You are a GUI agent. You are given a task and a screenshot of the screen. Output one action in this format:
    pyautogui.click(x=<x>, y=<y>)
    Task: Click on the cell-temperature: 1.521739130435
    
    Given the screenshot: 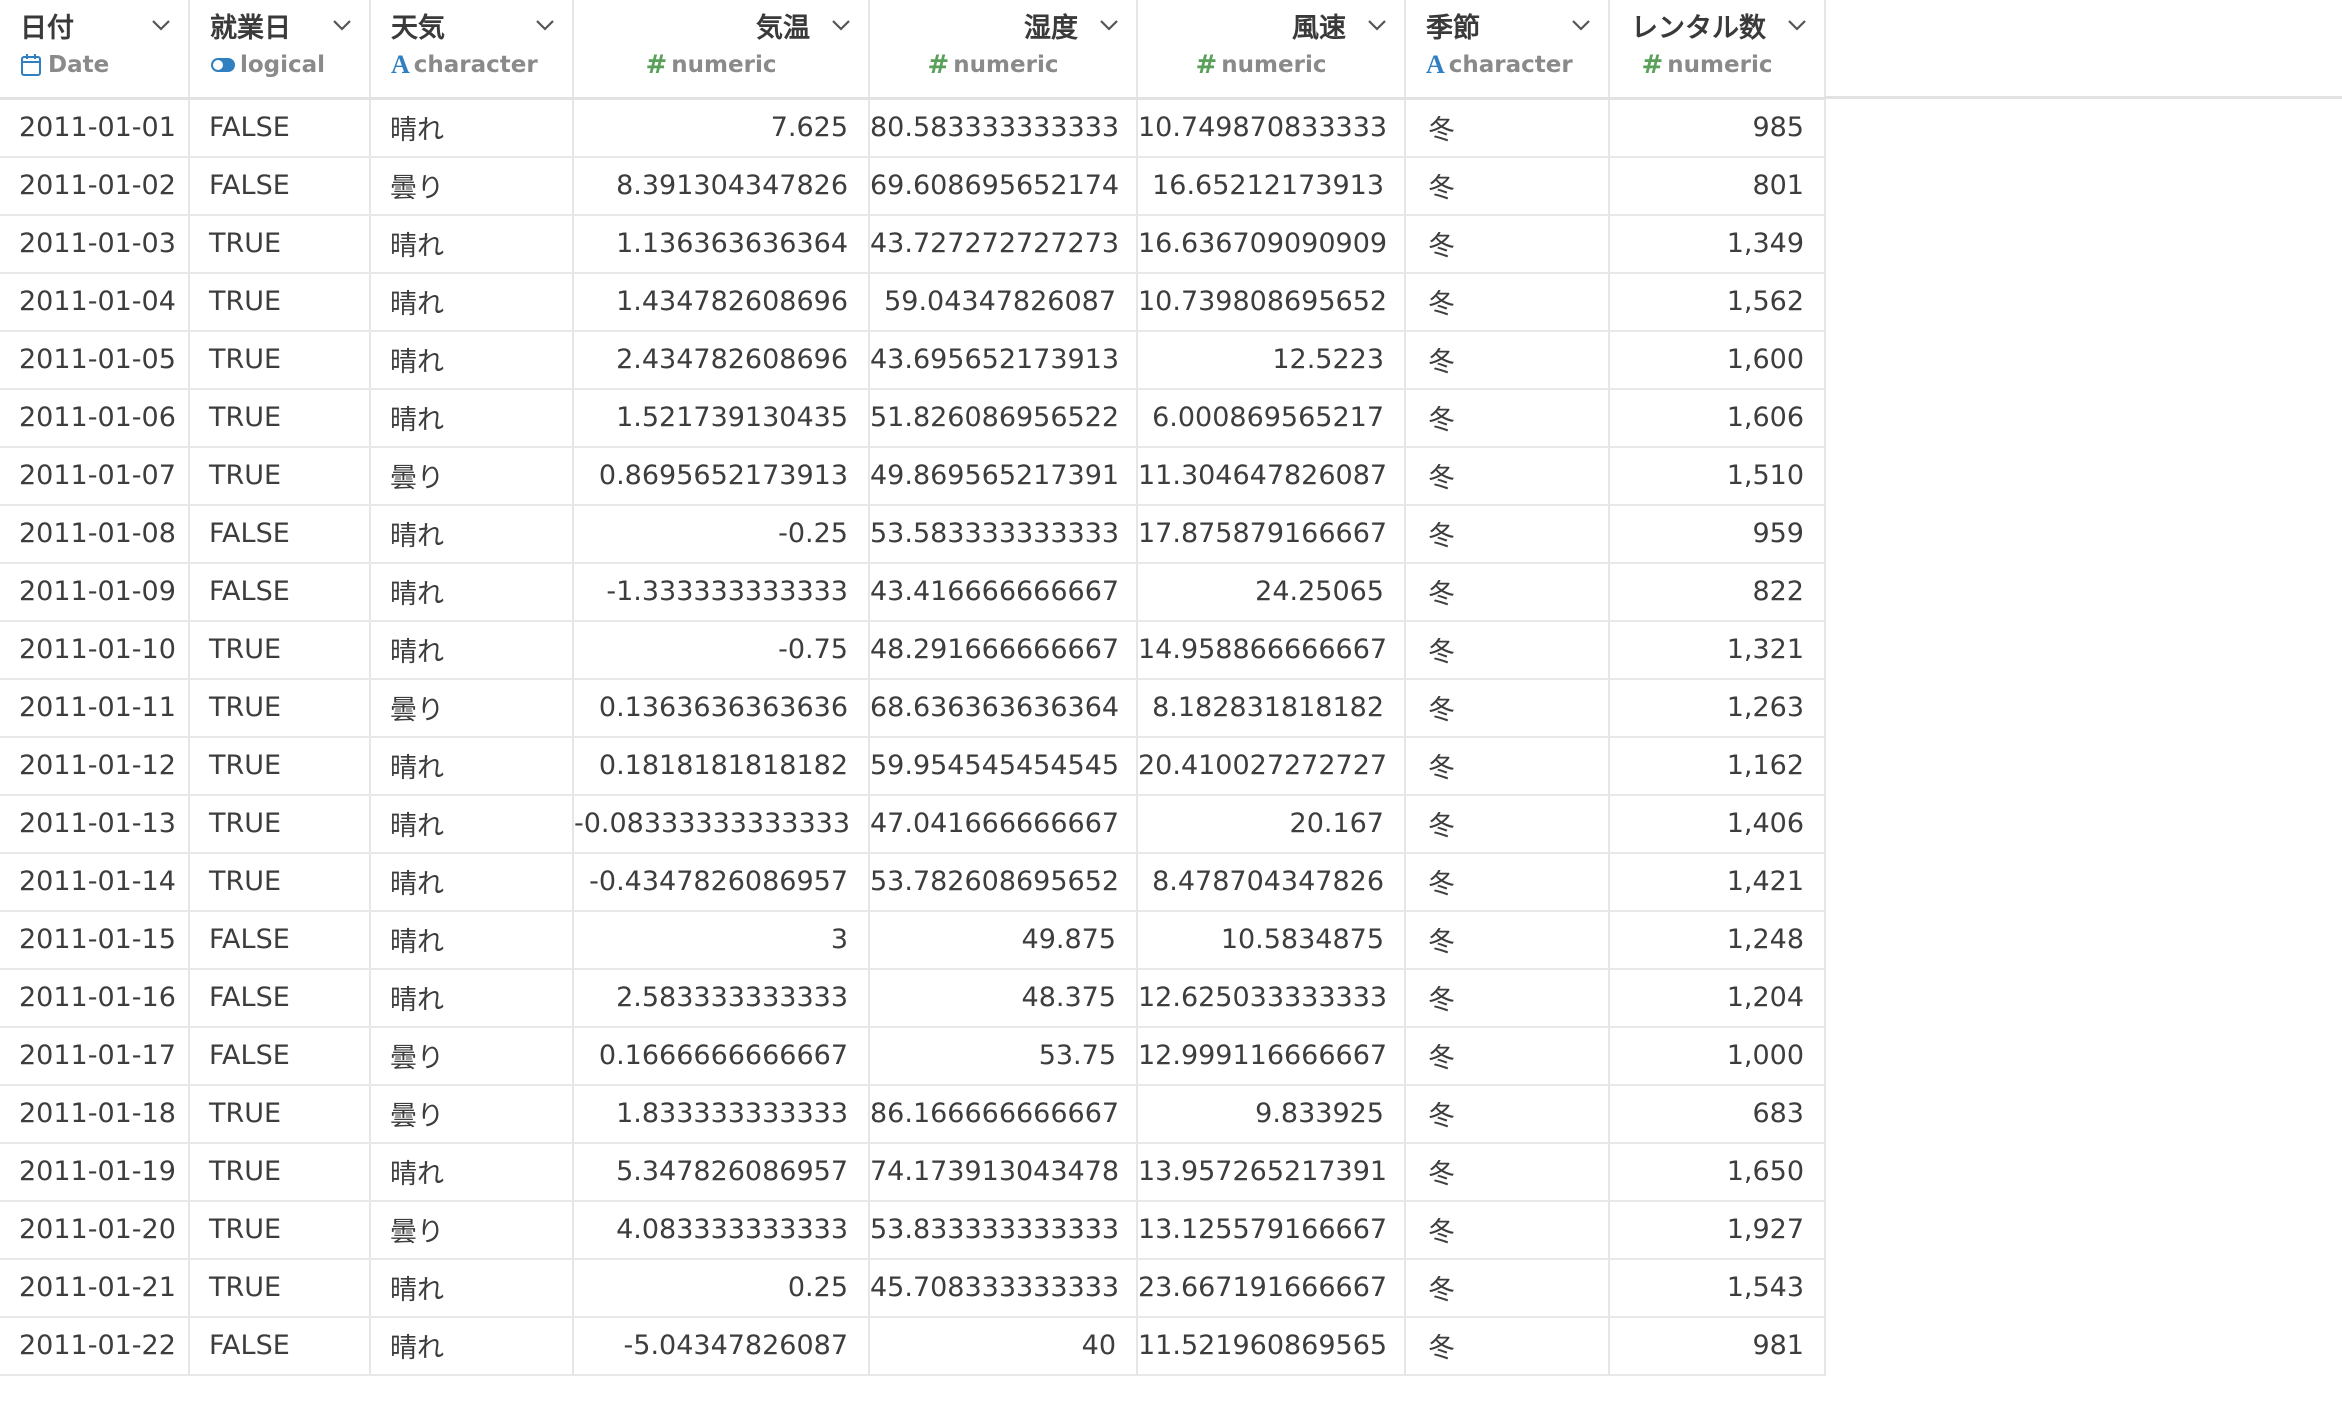 What is the action you would take?
    pyautogui.click(x=721, y=418)
    